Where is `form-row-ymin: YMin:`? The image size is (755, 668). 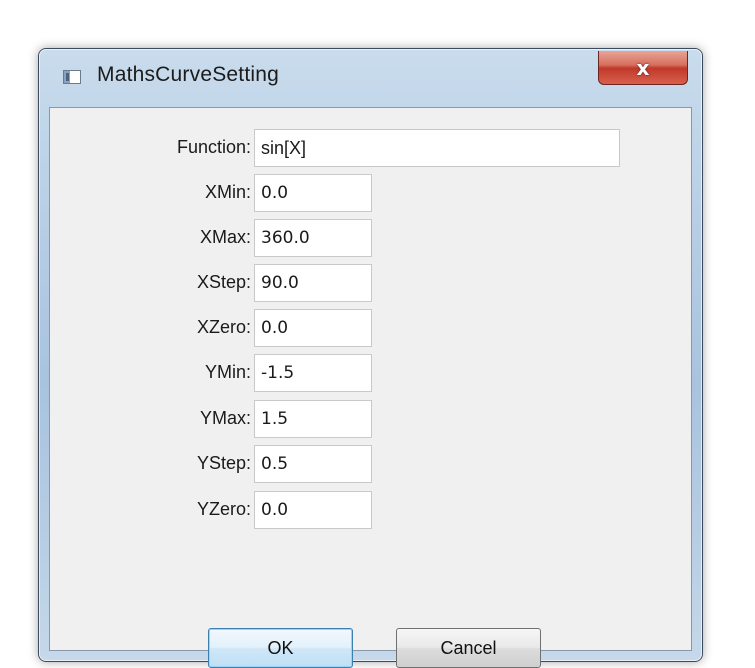 form-row-ymin: YMin: is located at coordinates (370, 373).